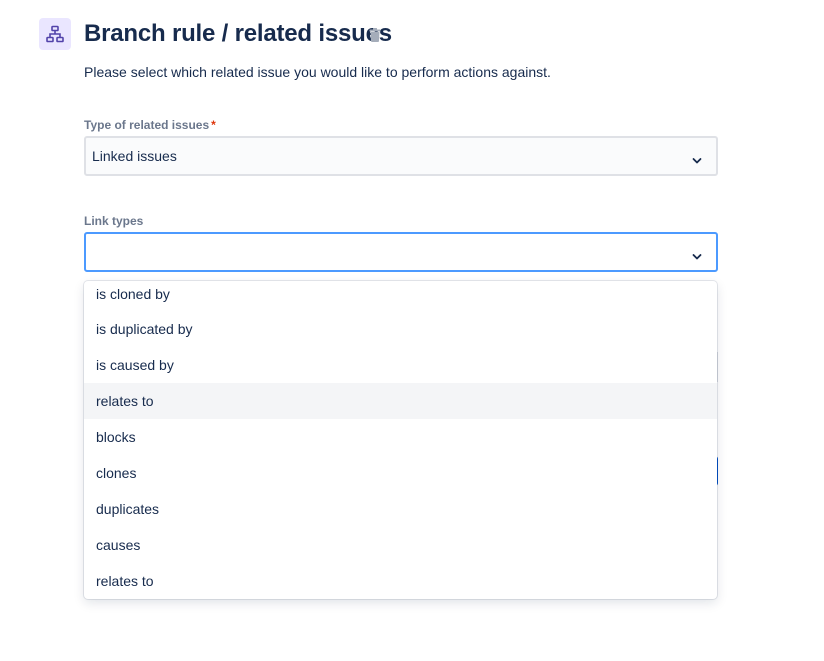 This screenshot has width=824, height=661. What do you see at coordinates (400, 581) in the screenshot?
I see `option-relates-to-inward: relates to` at bounding box center [400, 581].